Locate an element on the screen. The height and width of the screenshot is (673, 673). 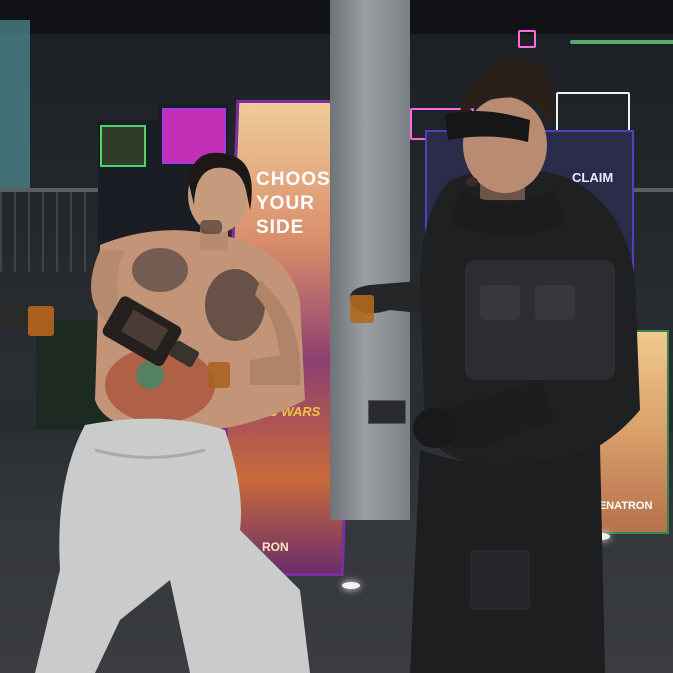
open-mouth is located at coordinates (472, 182).